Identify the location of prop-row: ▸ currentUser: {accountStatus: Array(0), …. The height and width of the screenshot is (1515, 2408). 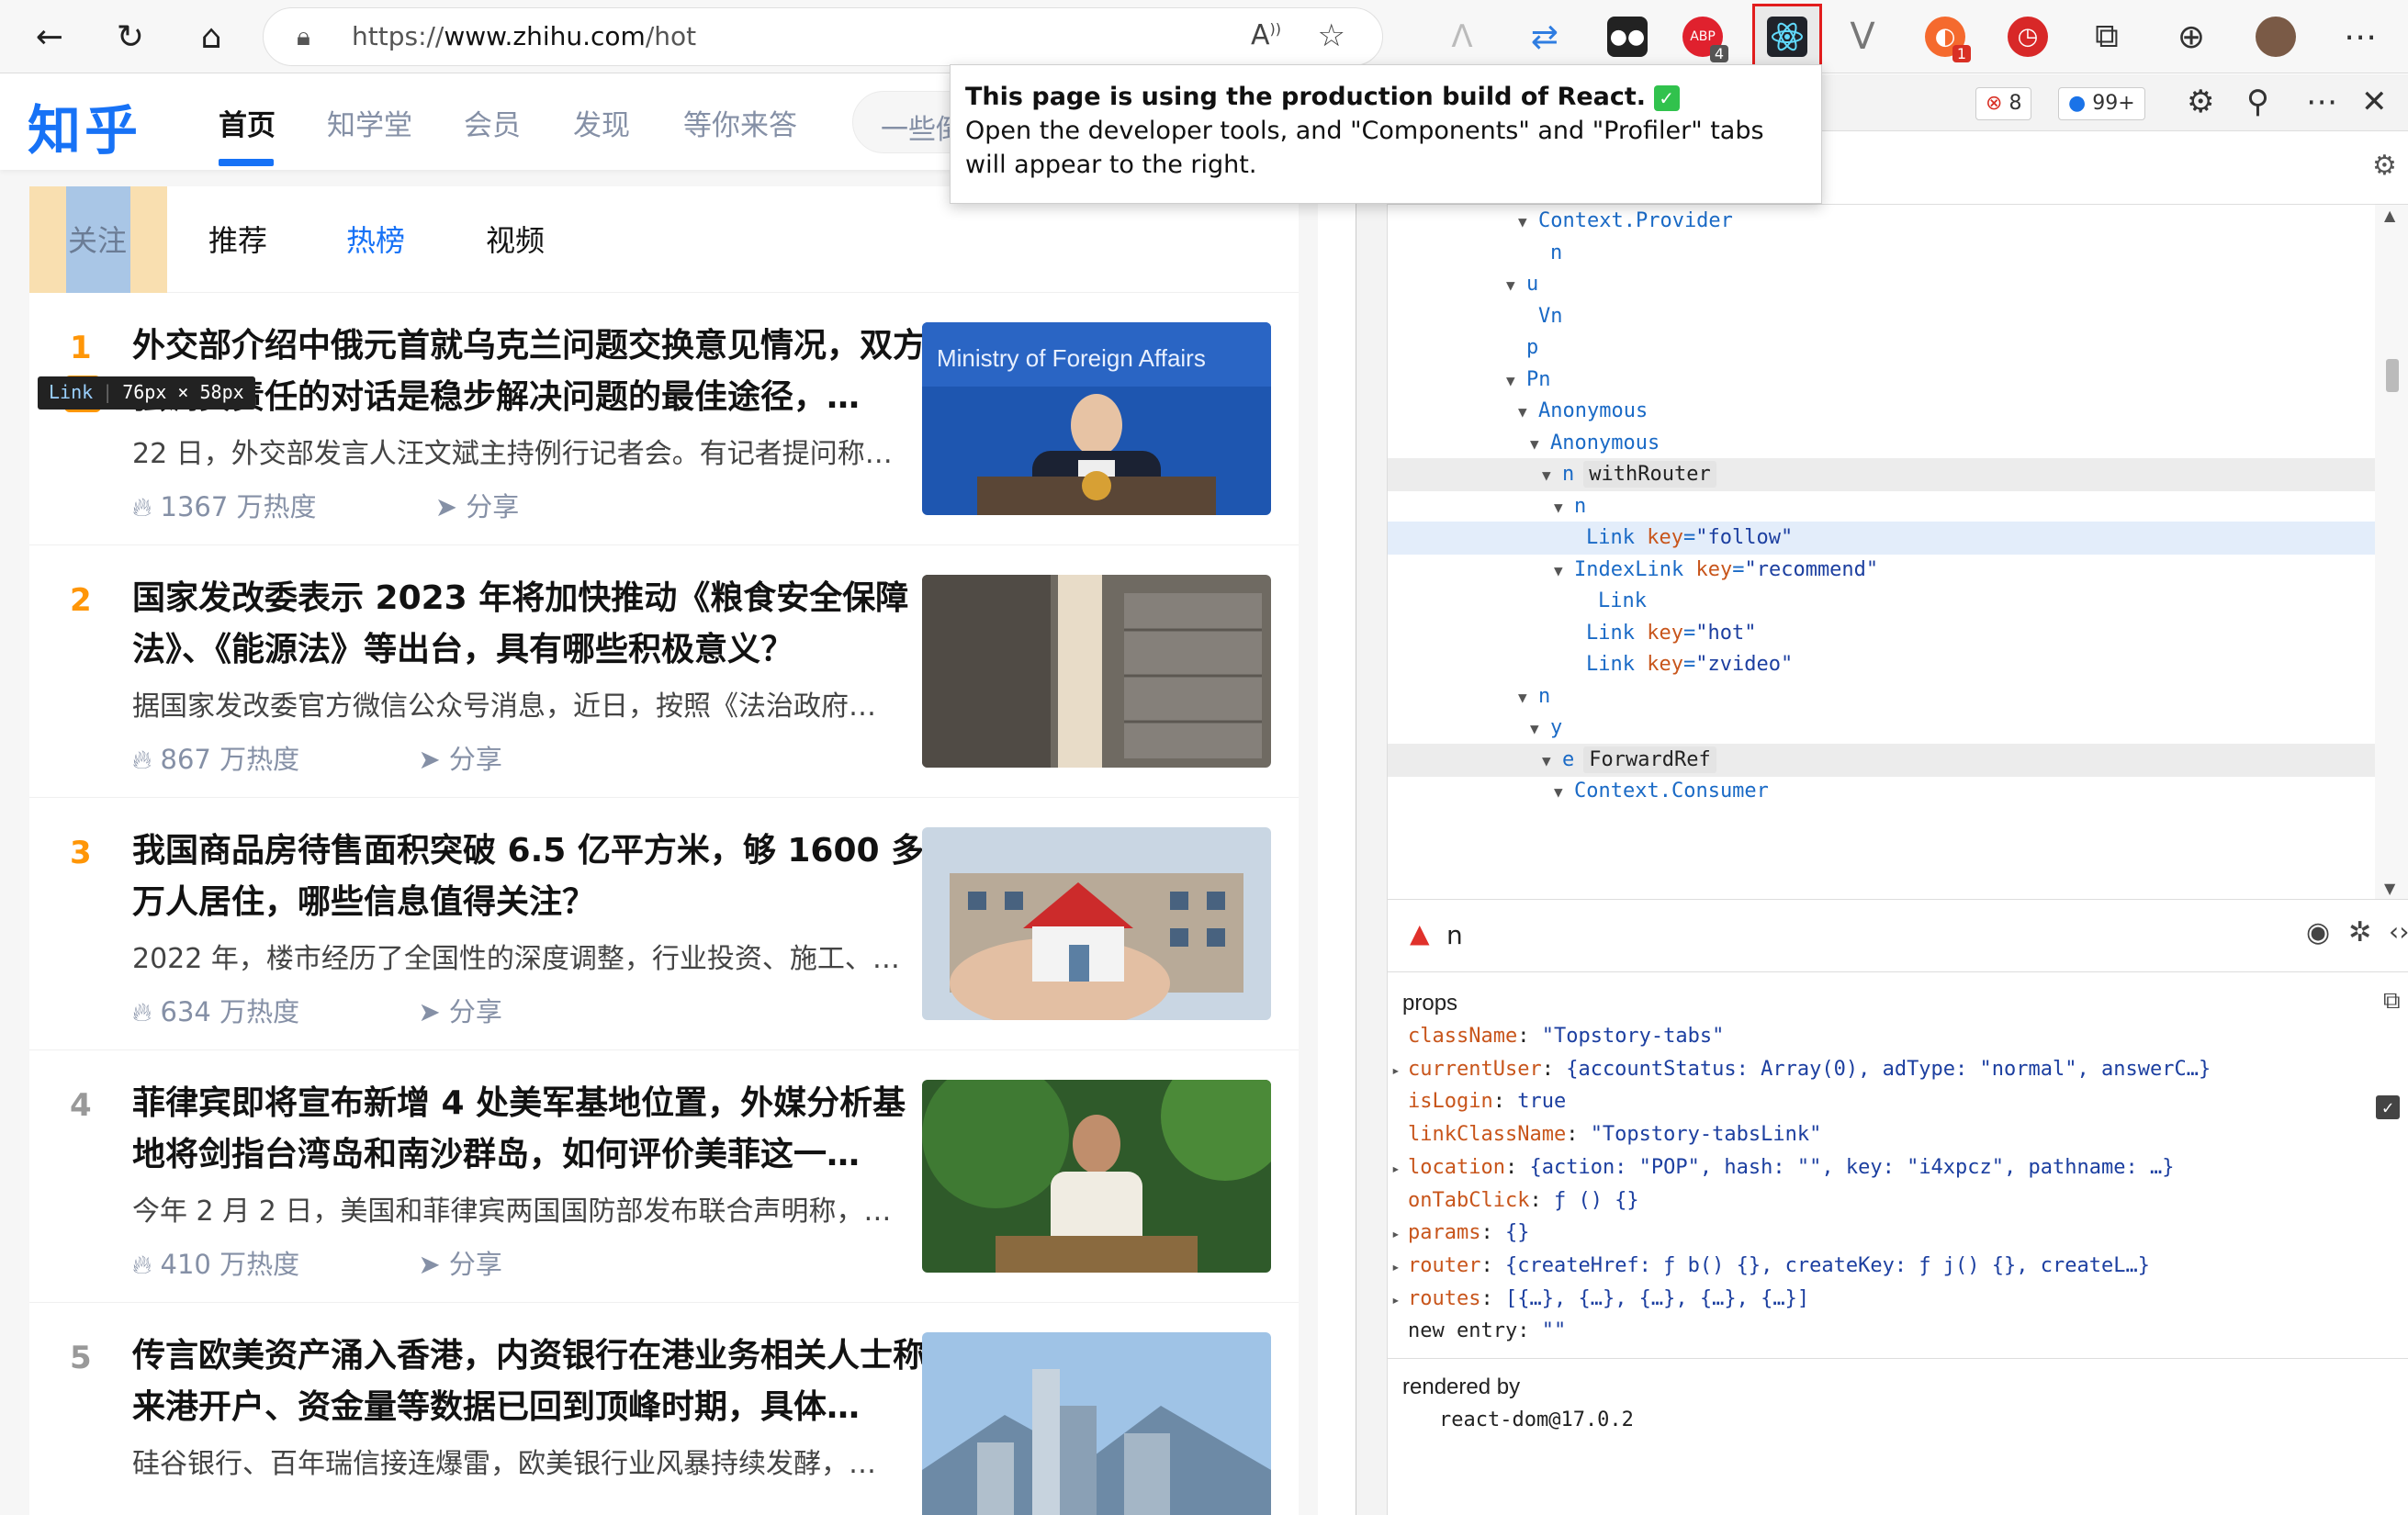
(1801, 1070).